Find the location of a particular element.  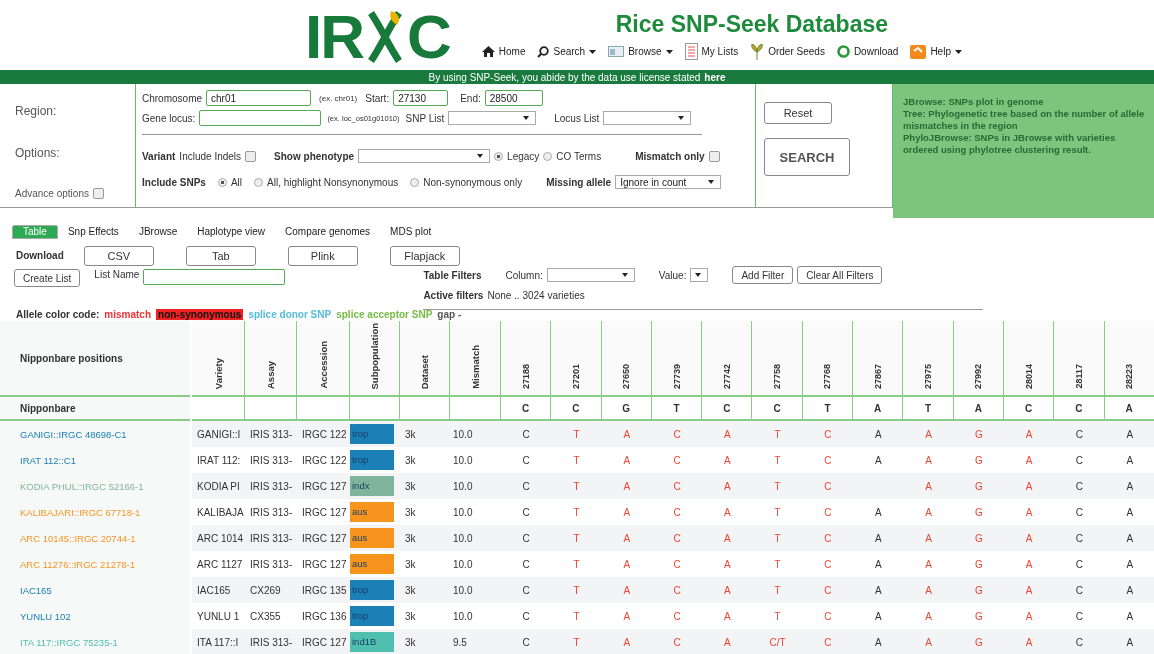

option-label: Include Indels is located at coordinates (210, 156).